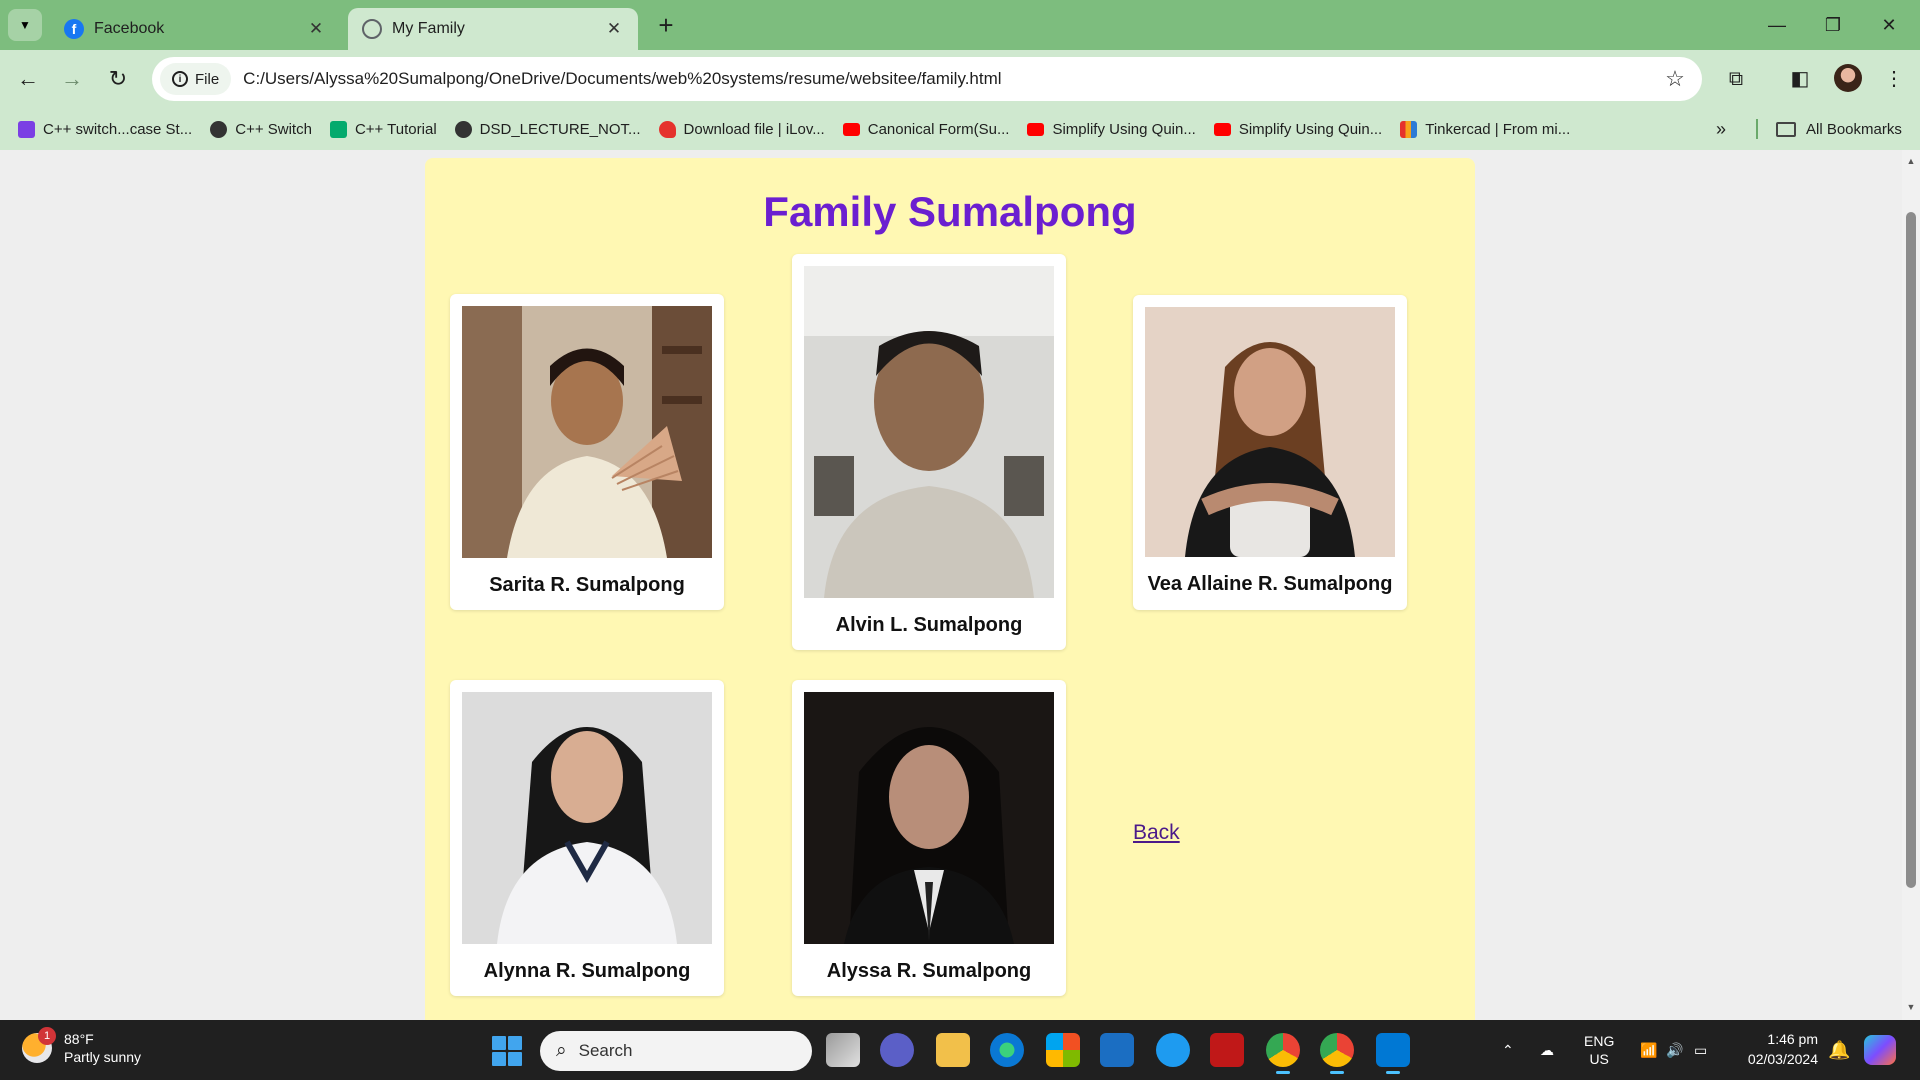  What do you see at coordinates (1777, 1049) in the screenshot?
I see `taskbar-clock: 1:46 pm 02/03/2024` at bounding box center [1777, 1049].